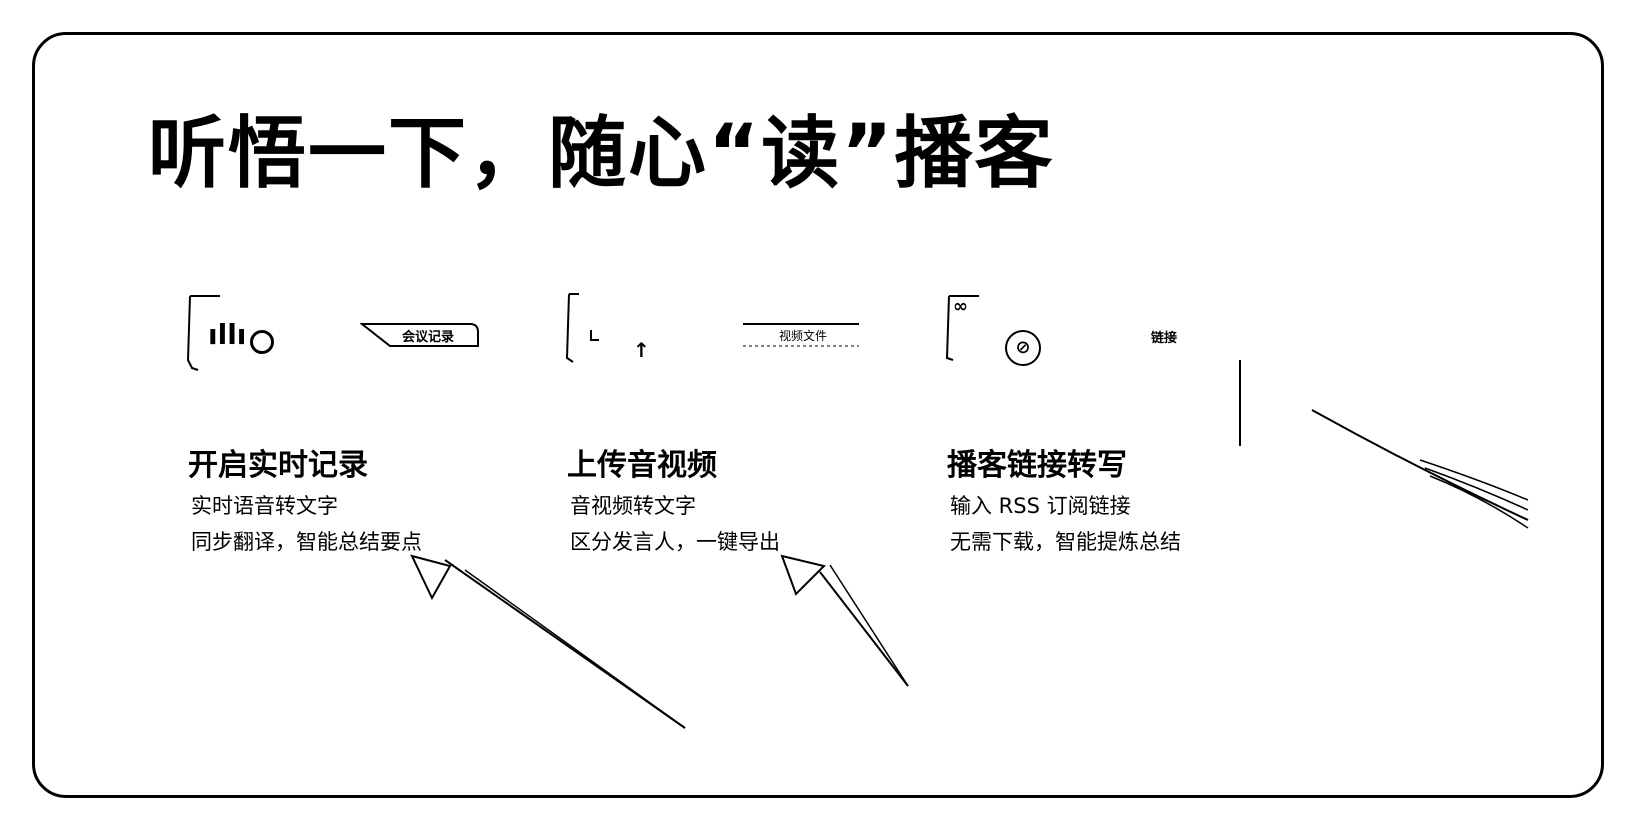 The image size is (1642, 830). Describe the element at coordinates (1116, 422) in the screenshot. I see `feature-podcast-link: ∞ ⊘ 链接 播客链接转写 输入 RSS 订阅链接 无需下载，智能提炼总结` at that location.